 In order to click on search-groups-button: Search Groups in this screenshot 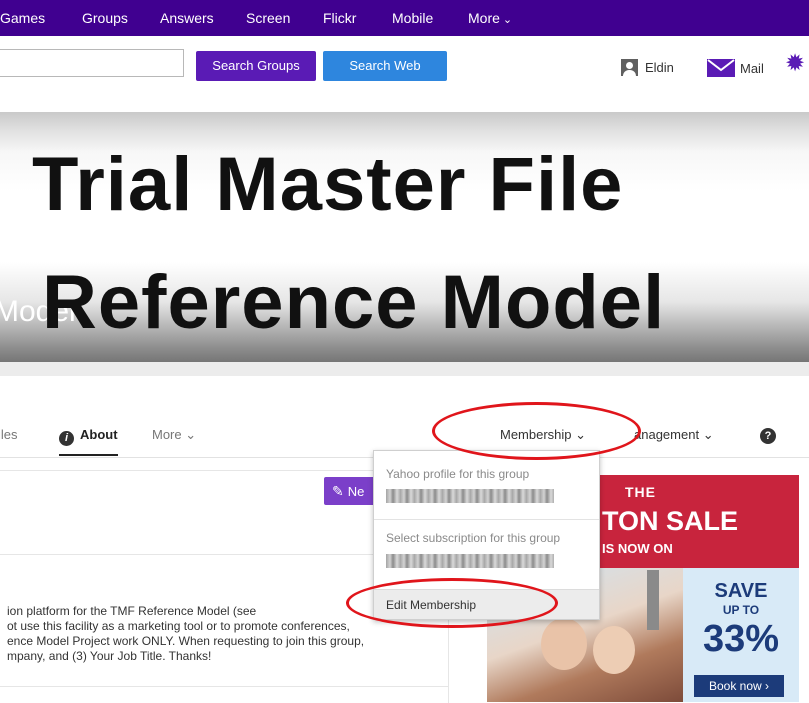, I will do `click(256, 66)`.